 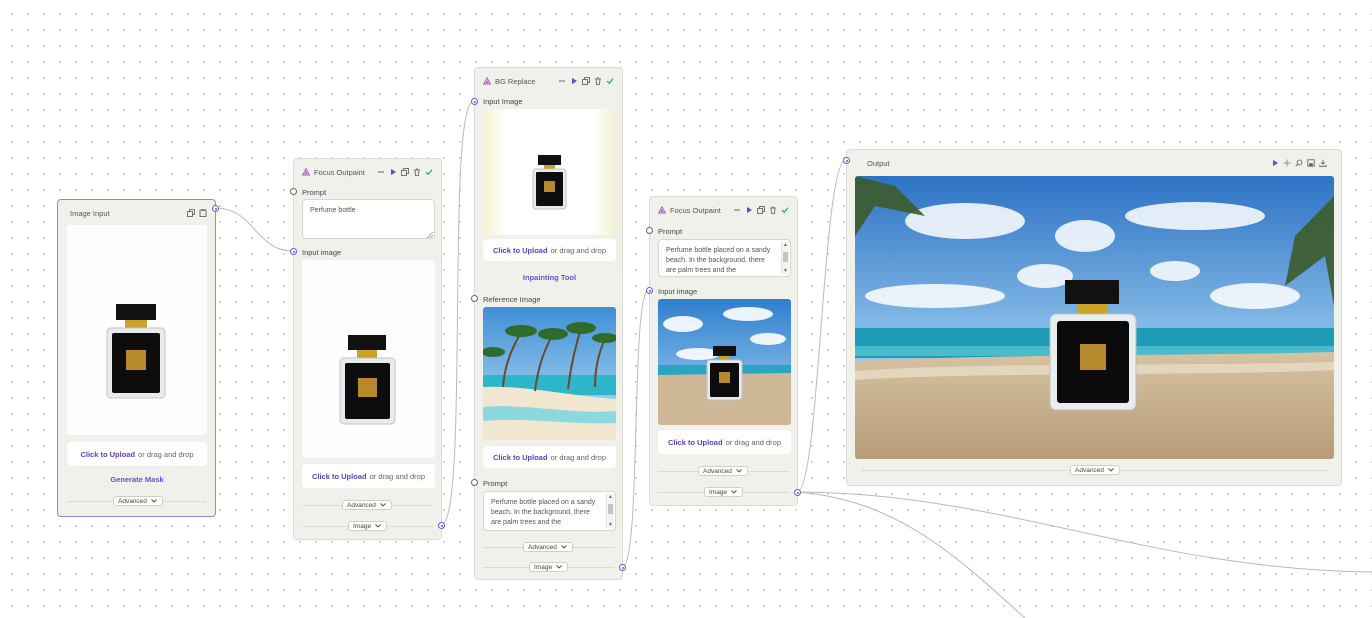 What do you see at coordinates (367, 380) in the screenshot?
I see `perfume-bottle-image` at bounding box center [367, 380].